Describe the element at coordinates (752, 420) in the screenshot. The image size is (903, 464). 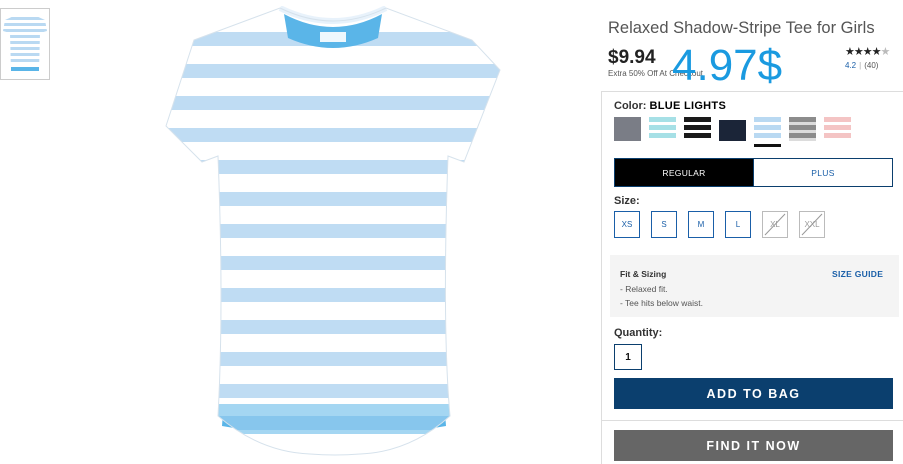
I see `divider` at that location.